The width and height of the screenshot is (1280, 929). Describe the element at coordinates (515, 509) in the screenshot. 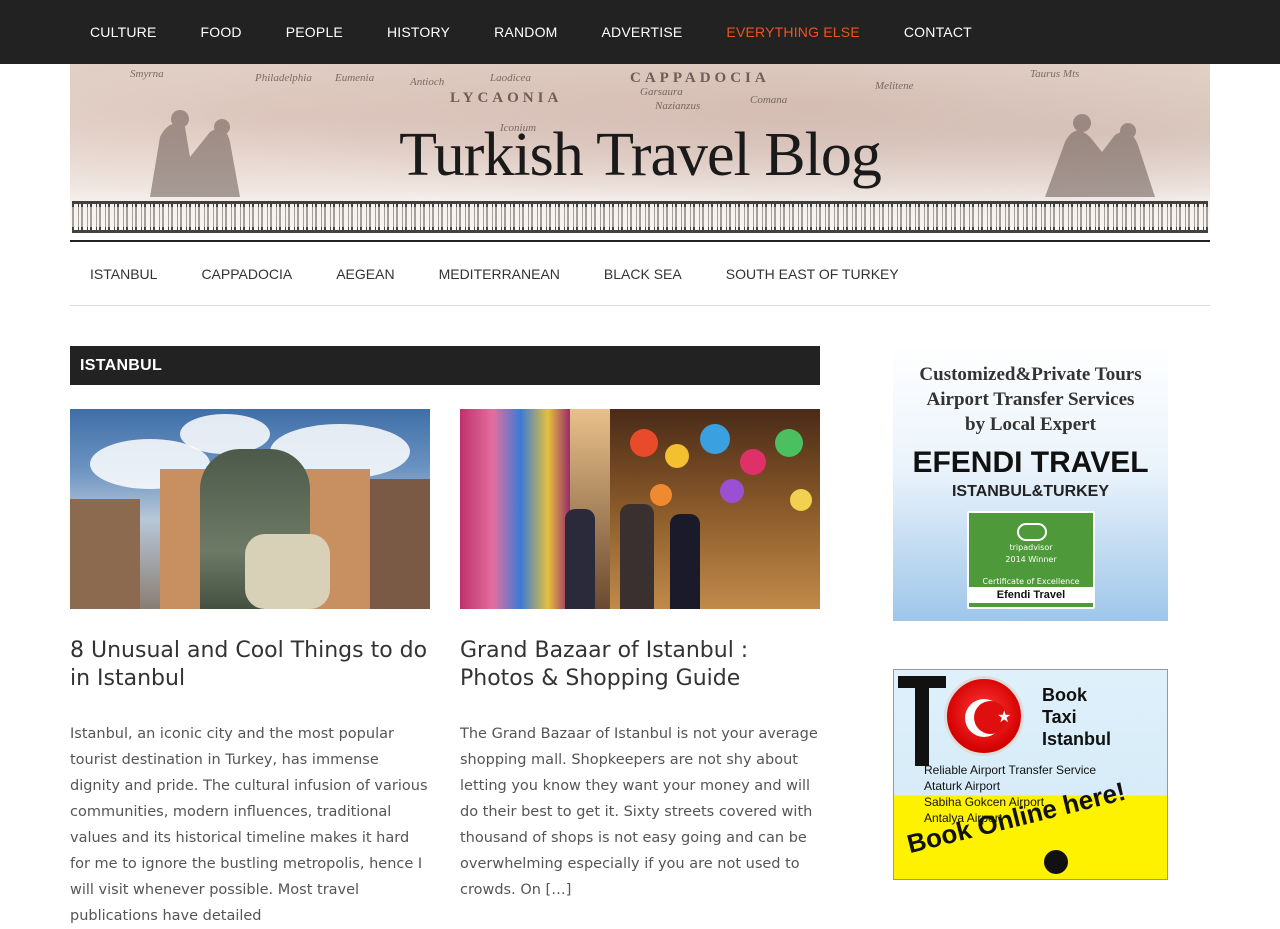

I see `textile-stall` at that location.